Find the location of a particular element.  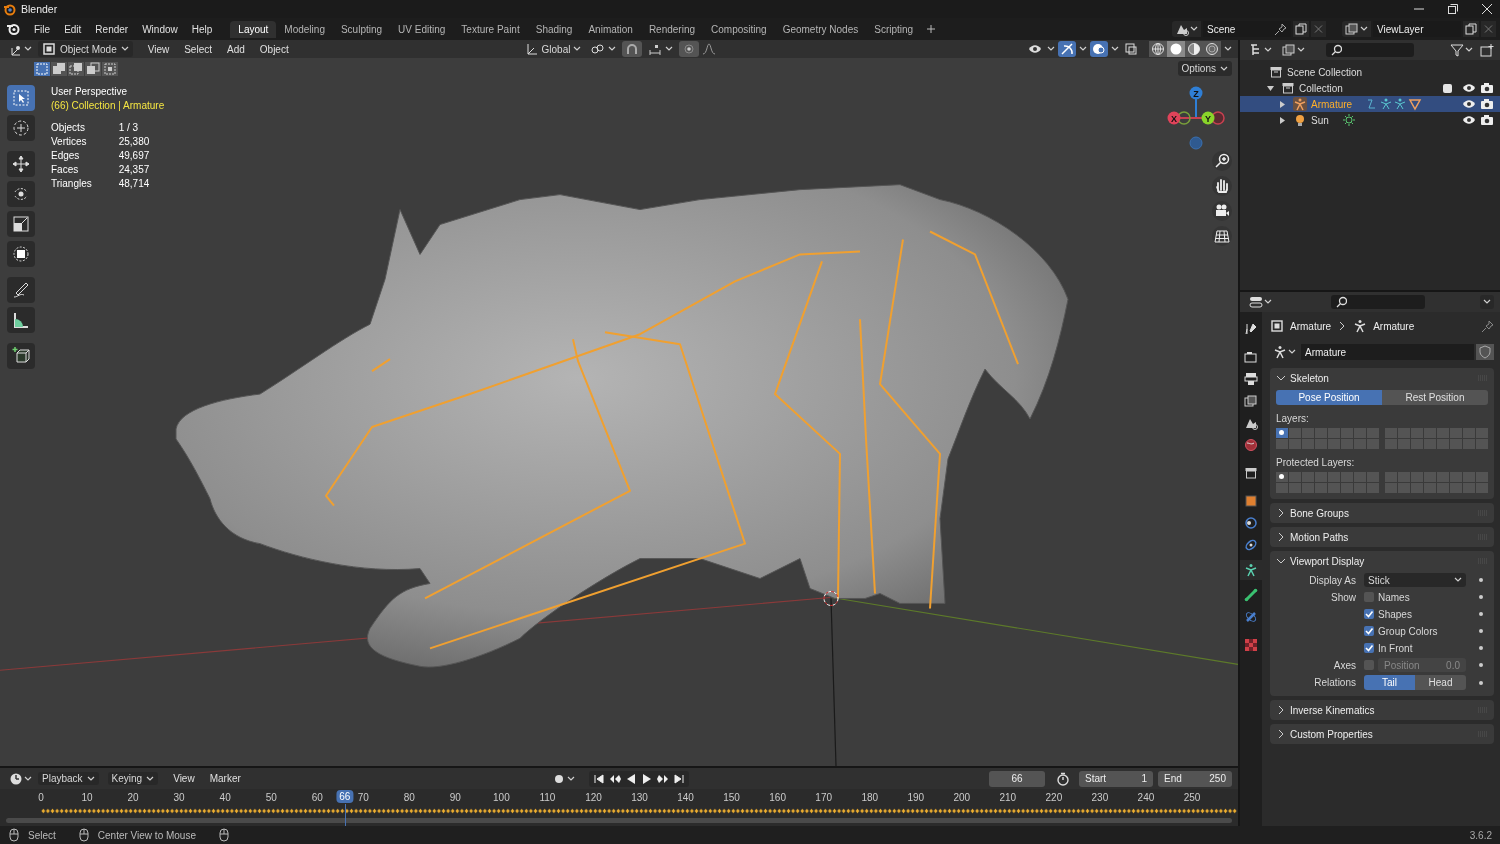

start-frame-field: Start 1 is located at coordinates (1116, 778).